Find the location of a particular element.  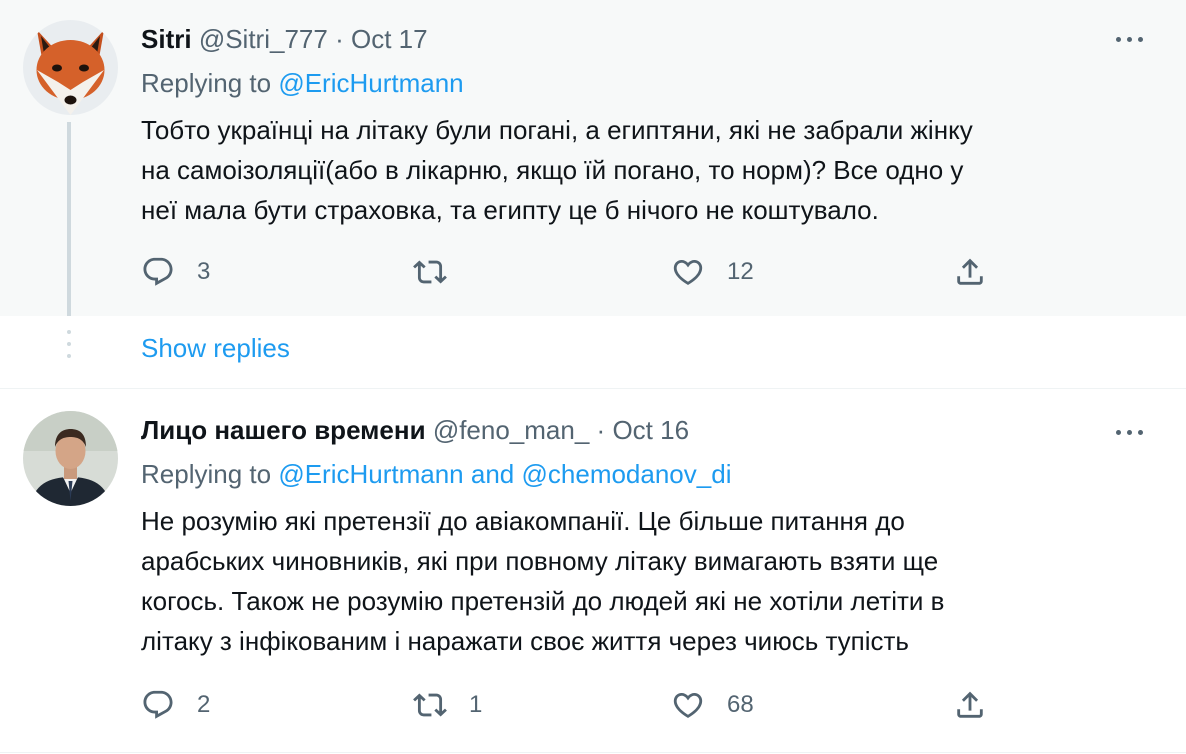

reply-count: 3 is located at coordinates (204, 271).